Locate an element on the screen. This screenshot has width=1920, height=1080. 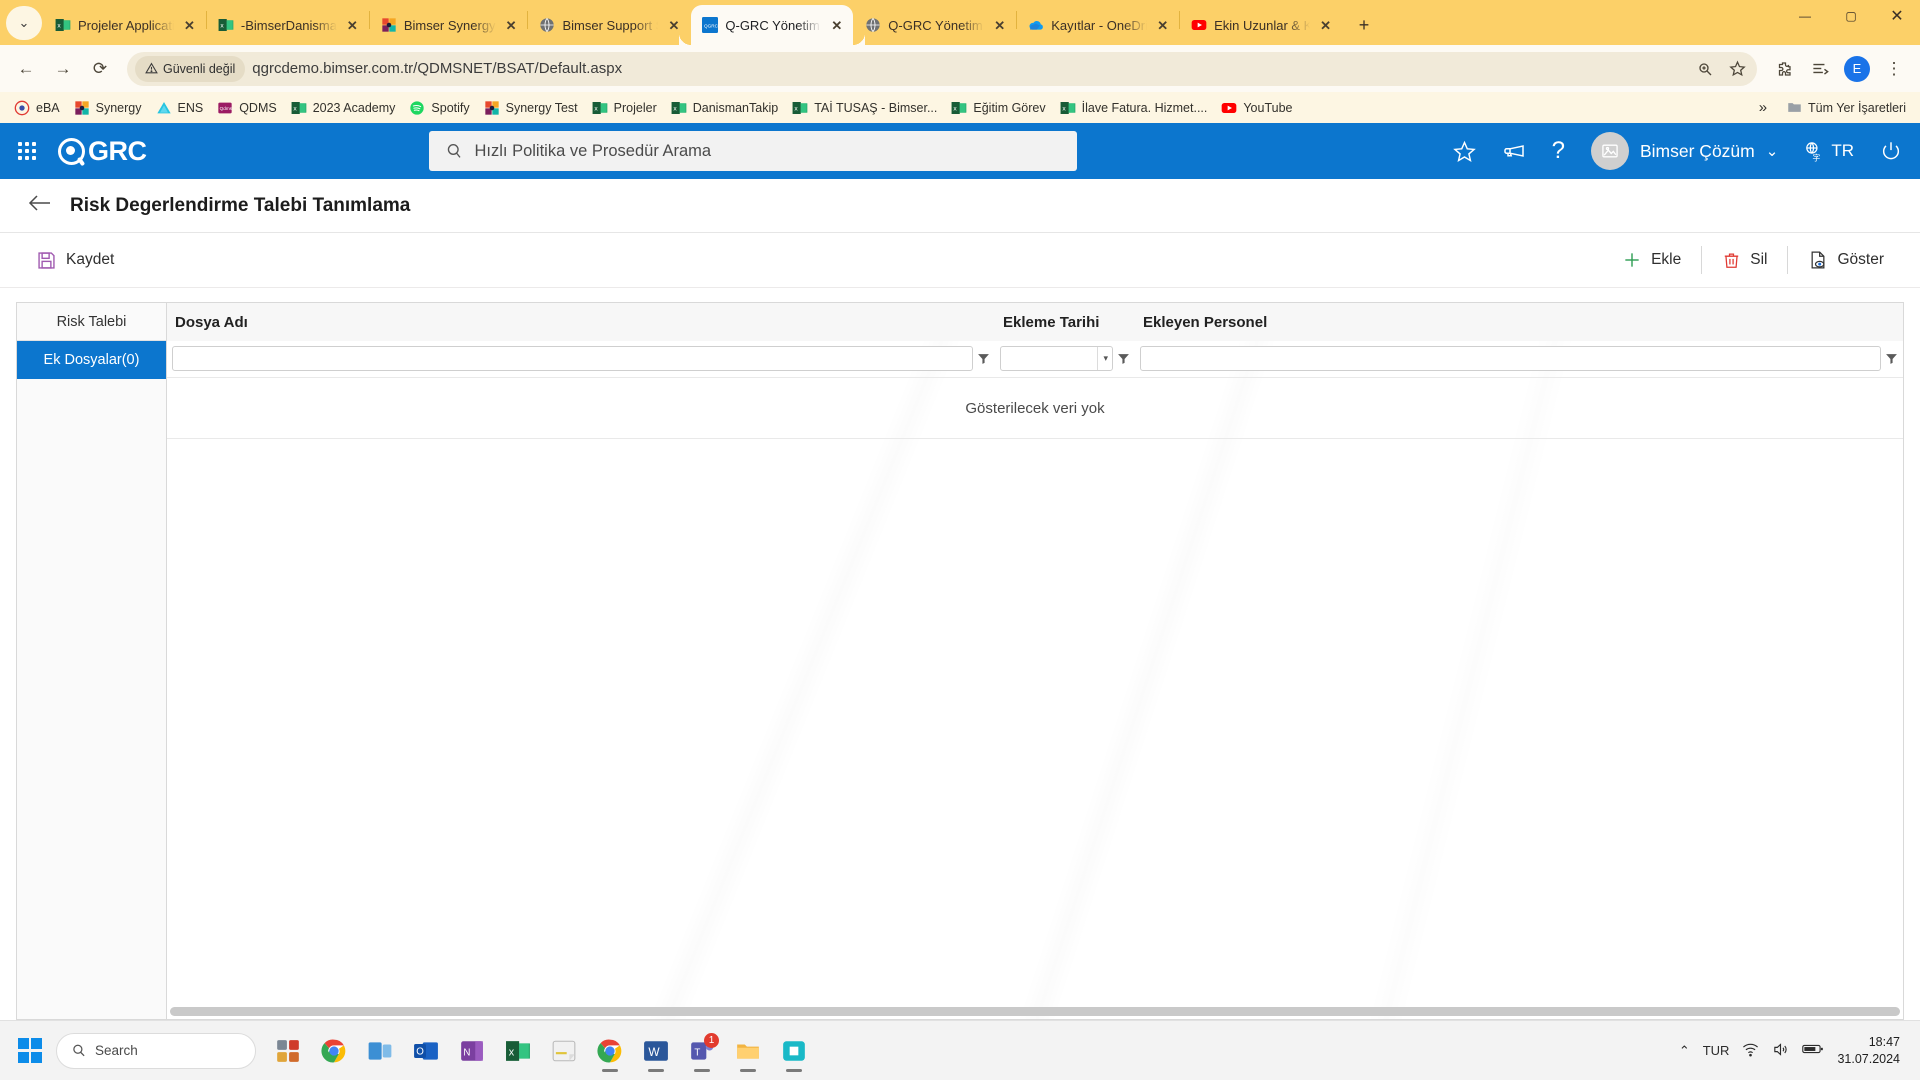
sidebar-item-ek-dosyalar-0: Ek Dosyalar(0) is located at coordinates (91, 360).